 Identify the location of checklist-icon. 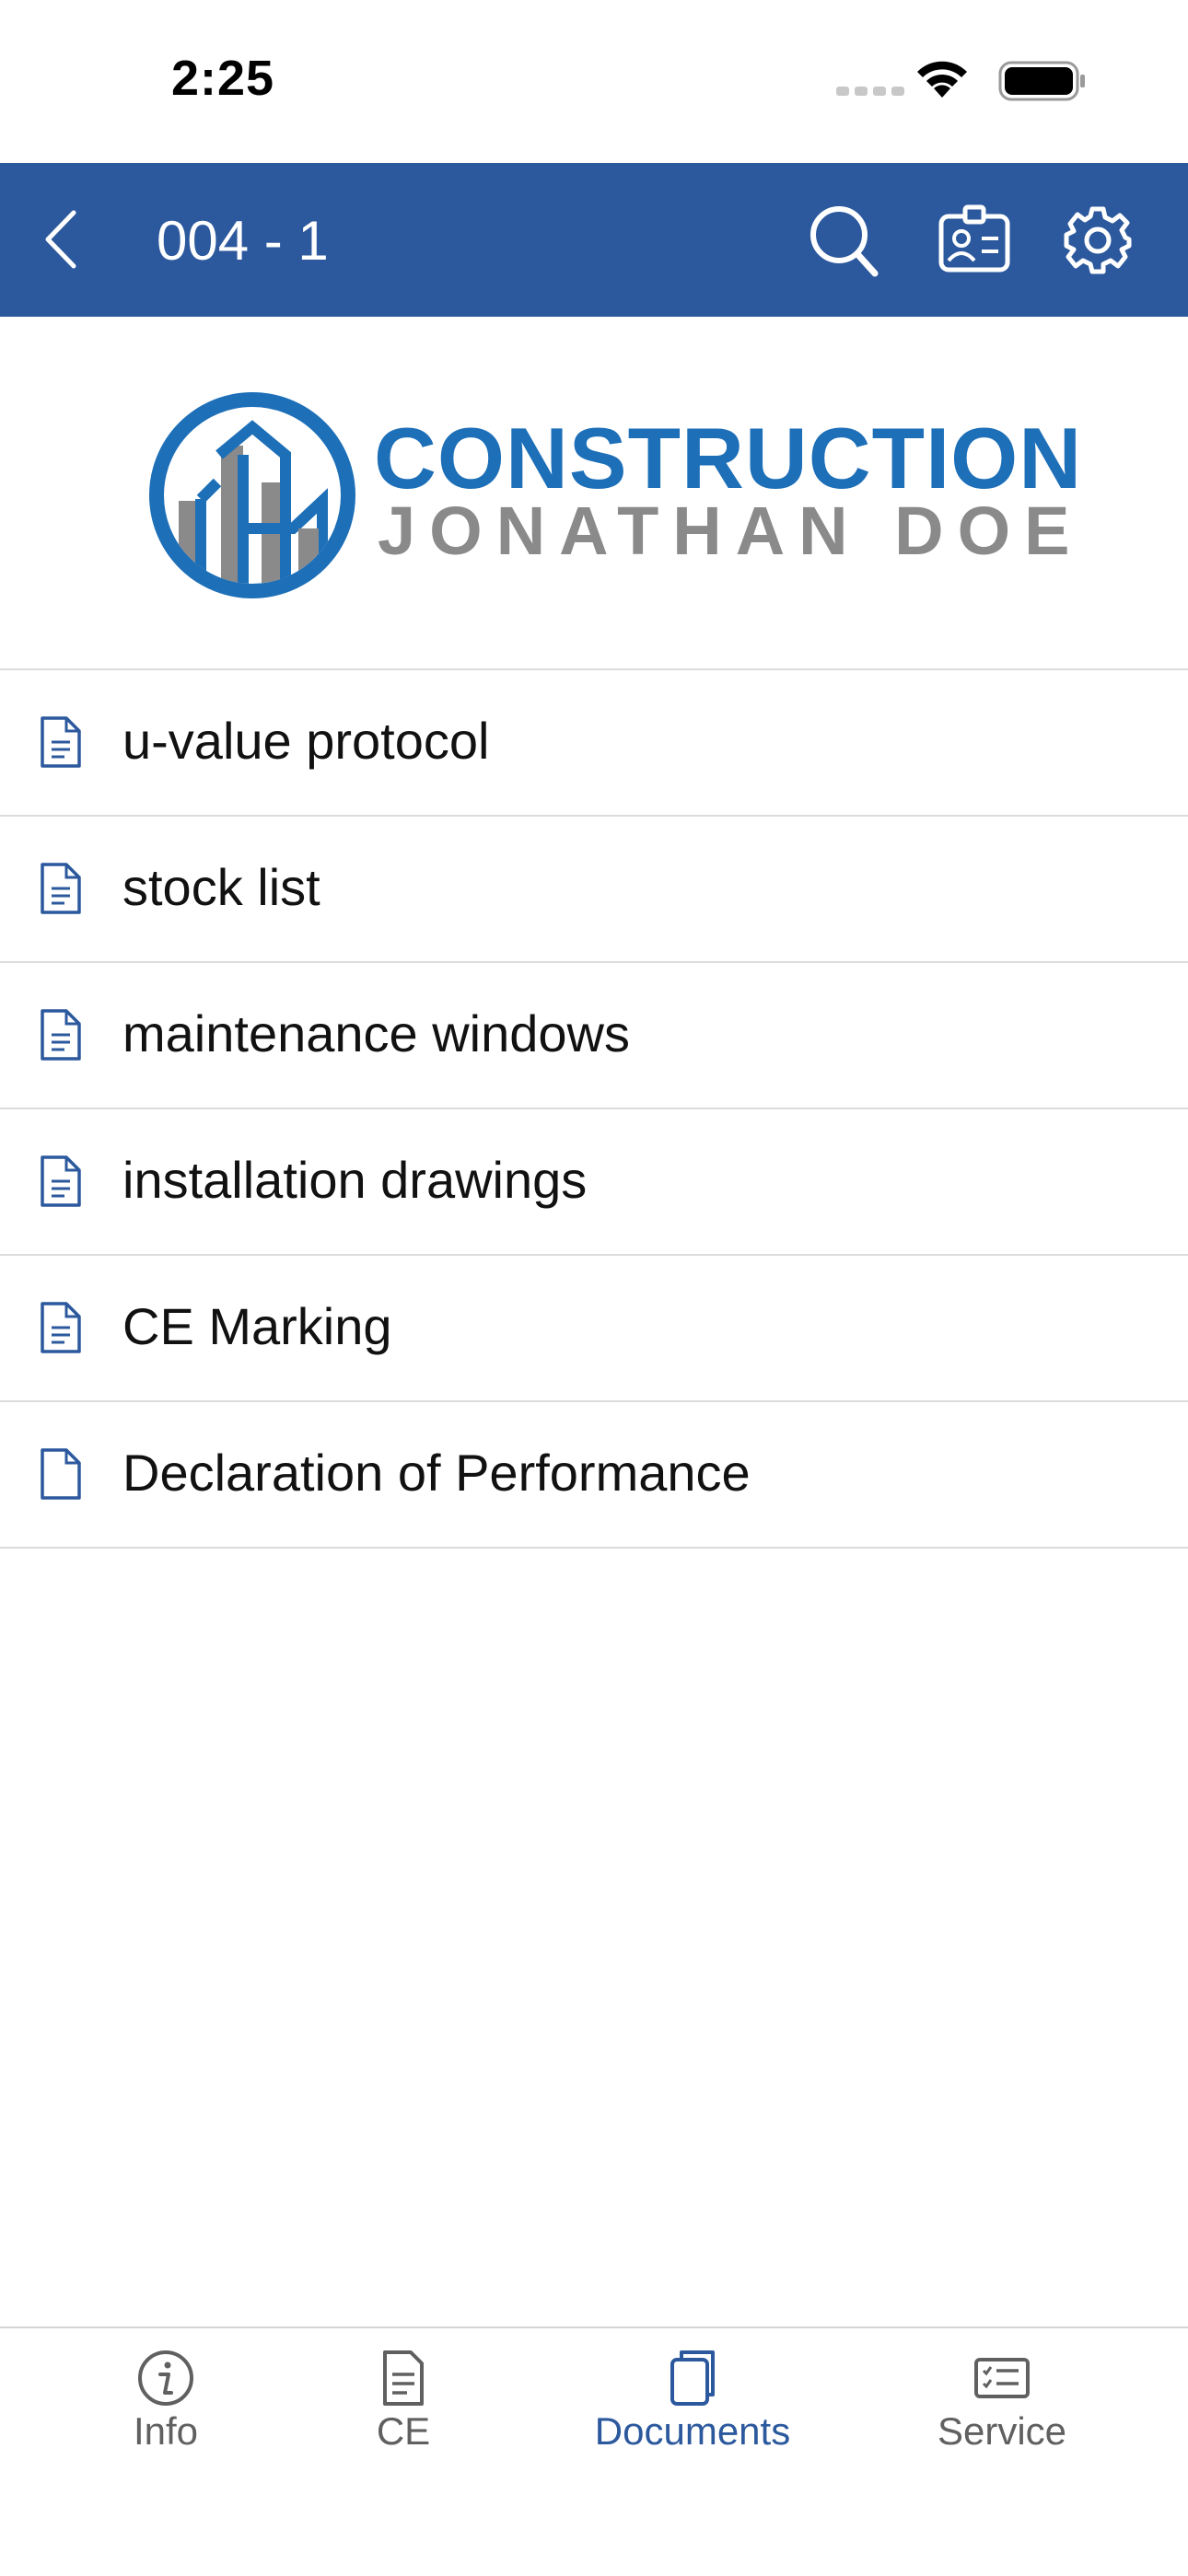
(1002, 2378).